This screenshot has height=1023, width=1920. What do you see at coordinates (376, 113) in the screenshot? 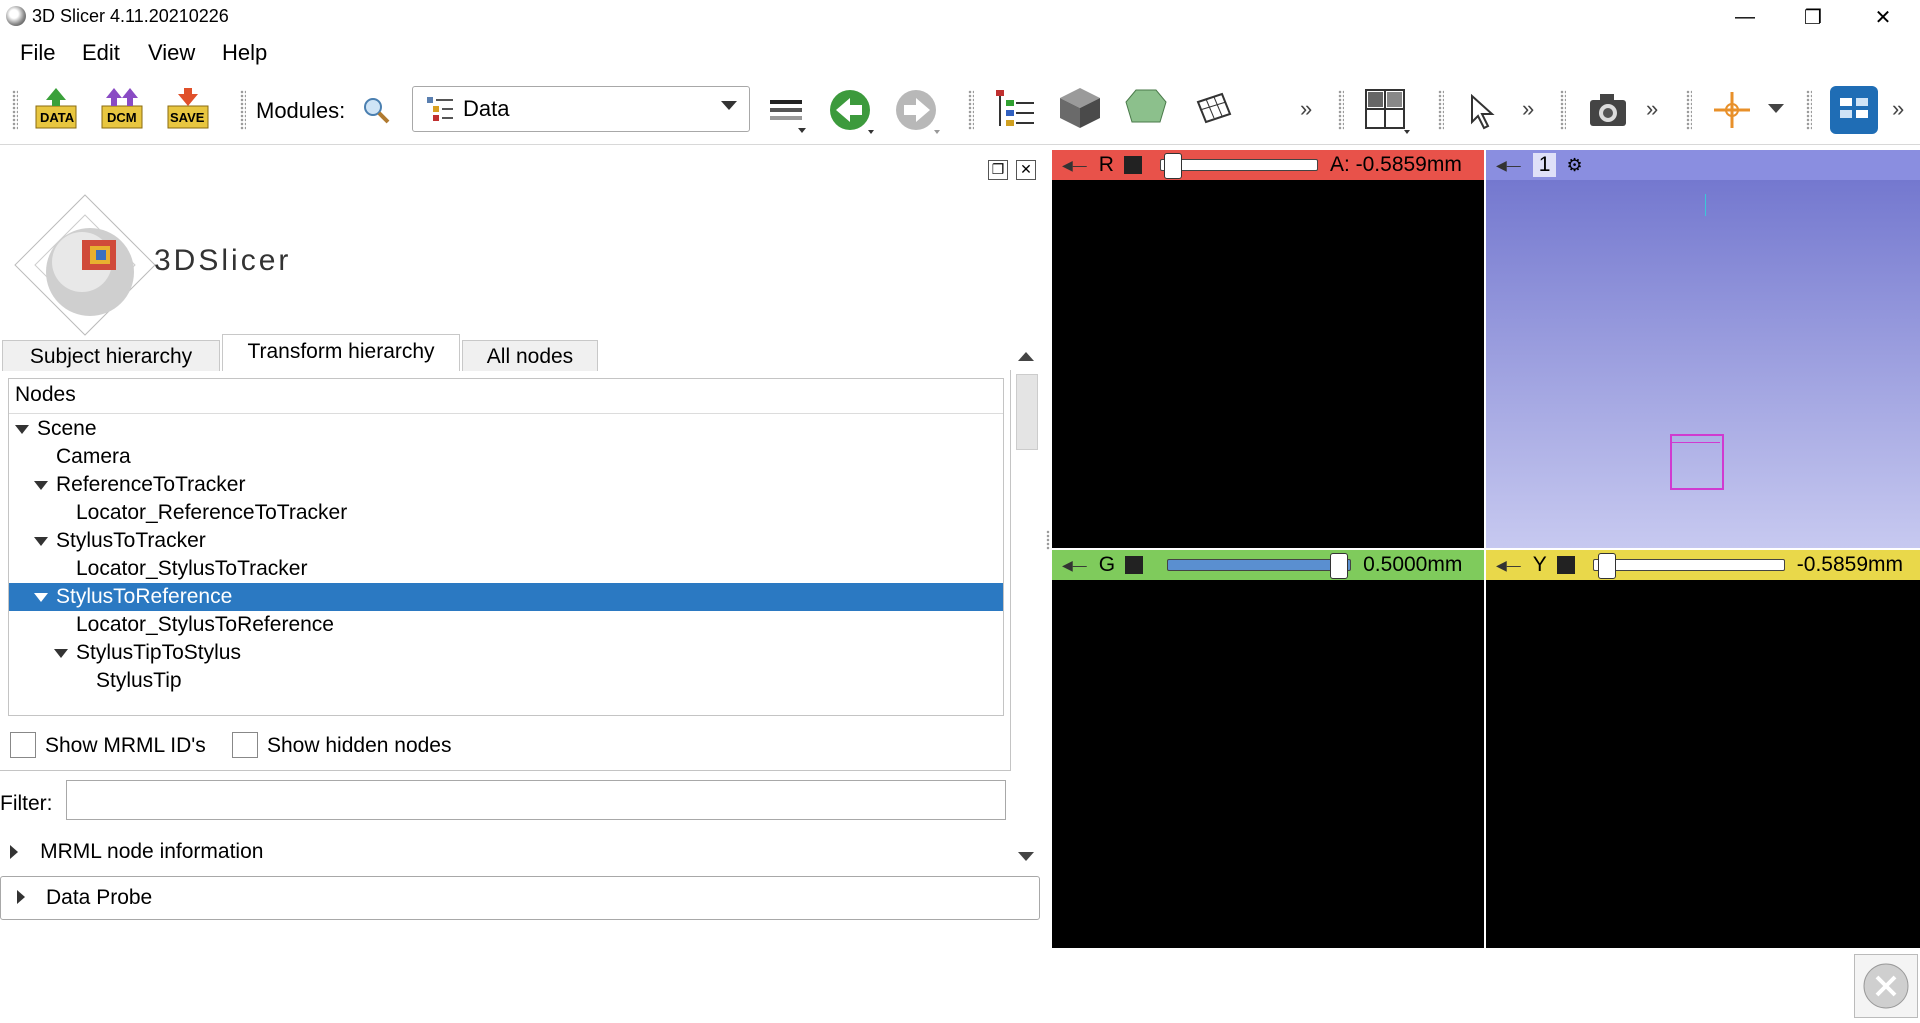
I see `module-search-icon` at bounding box center [376, 113].